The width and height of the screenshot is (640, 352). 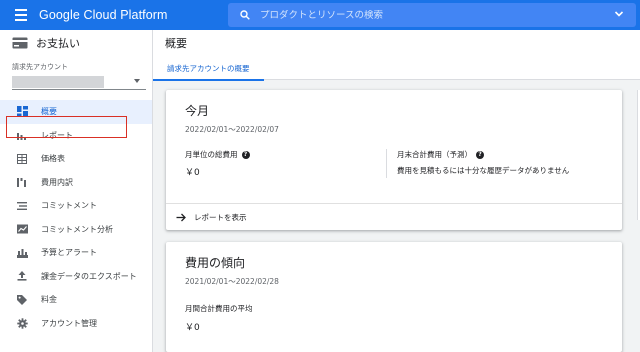 I want to click on dropdown-caret-icon, so click(x=137, y=81).